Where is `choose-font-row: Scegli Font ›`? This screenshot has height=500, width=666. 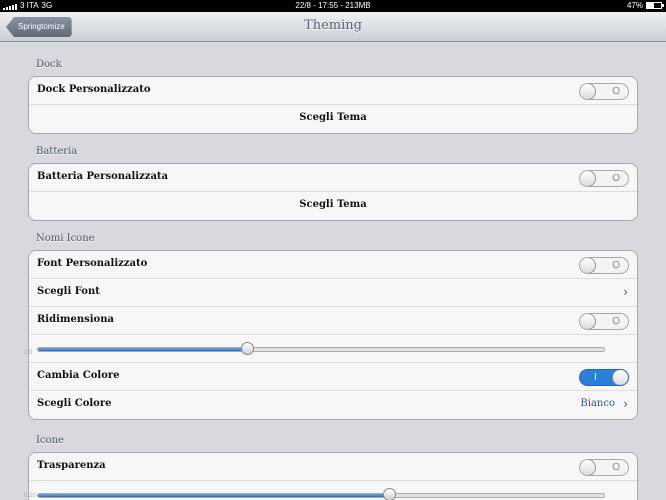 choose-font-row: Scegli Font › is located at coordinates (333, 293).